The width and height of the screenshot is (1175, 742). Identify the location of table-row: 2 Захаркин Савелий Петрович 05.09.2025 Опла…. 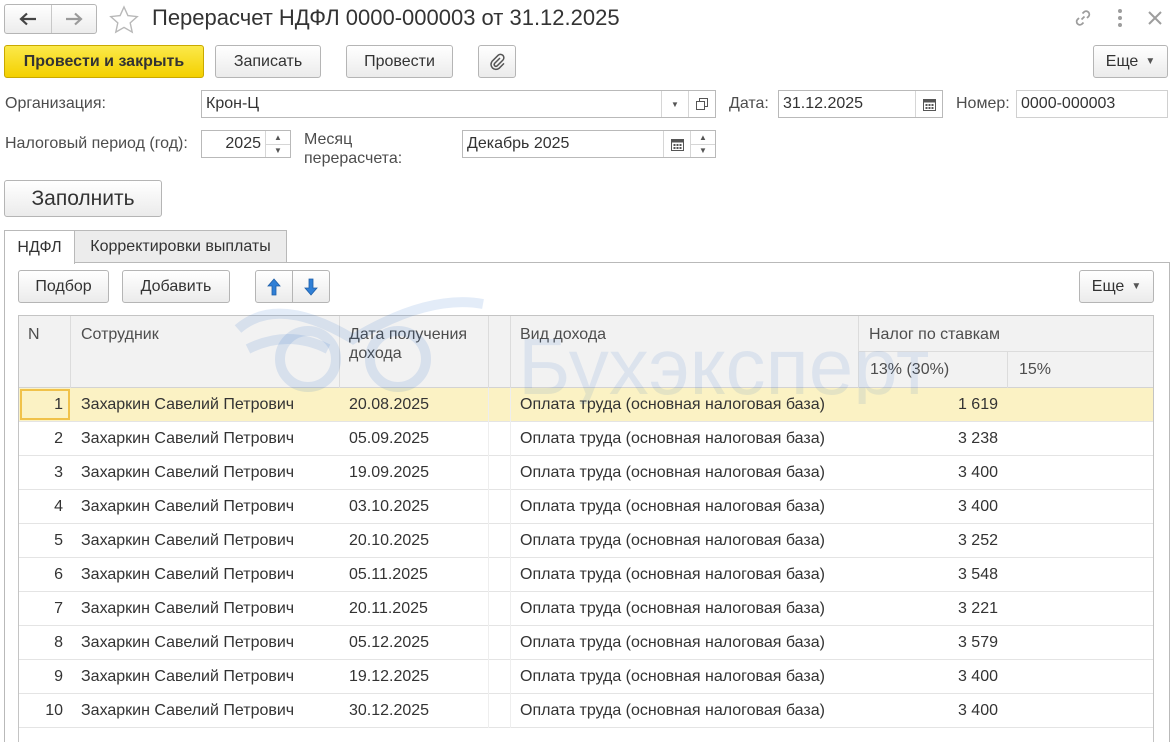
(586, 439).